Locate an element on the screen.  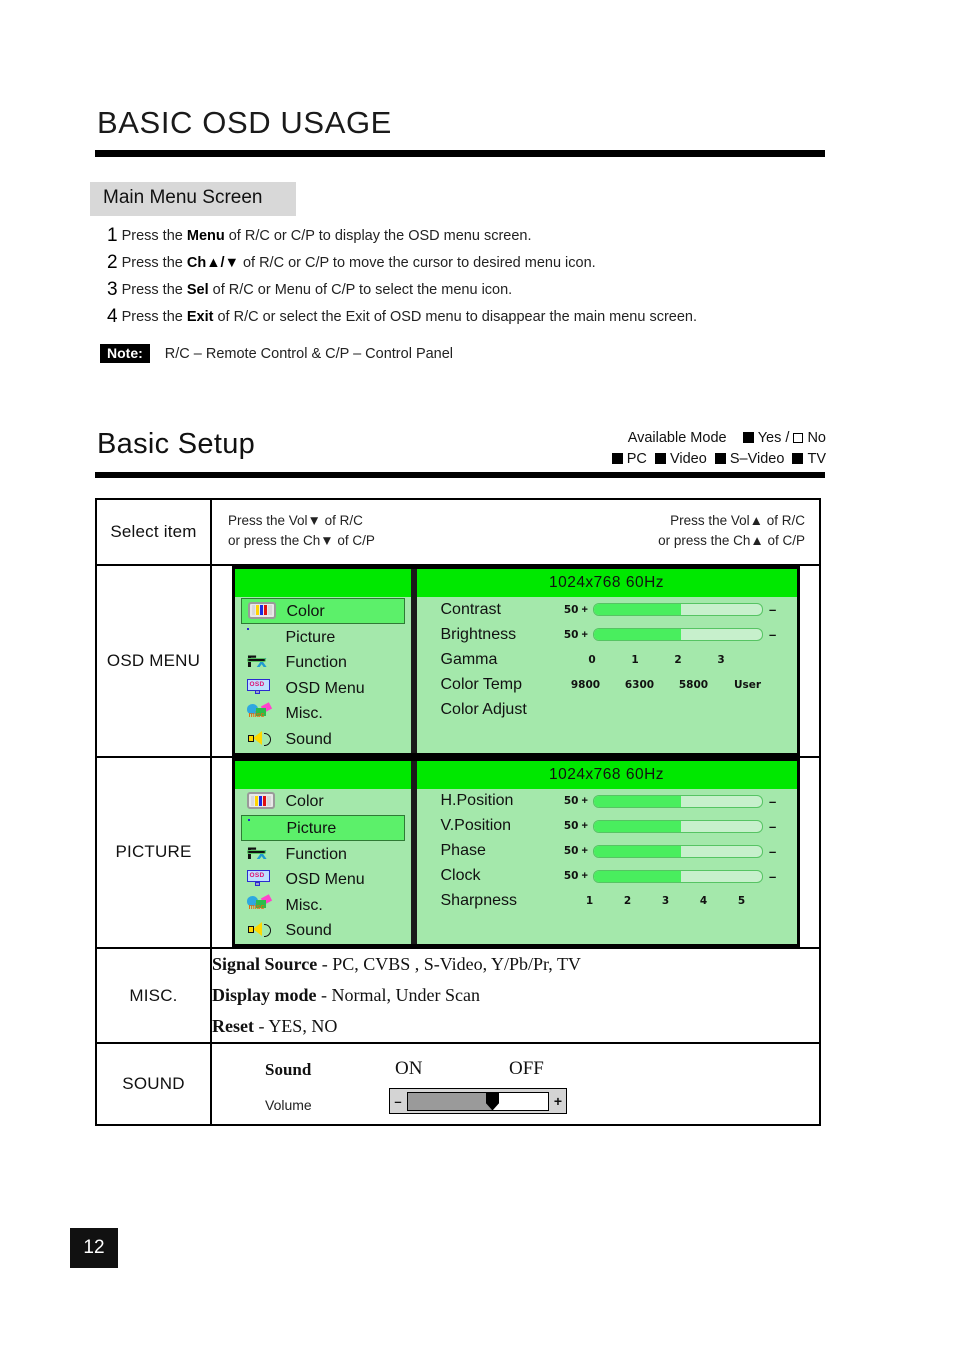
color-temp-option: 5800 is located at coordinates (694, 685).